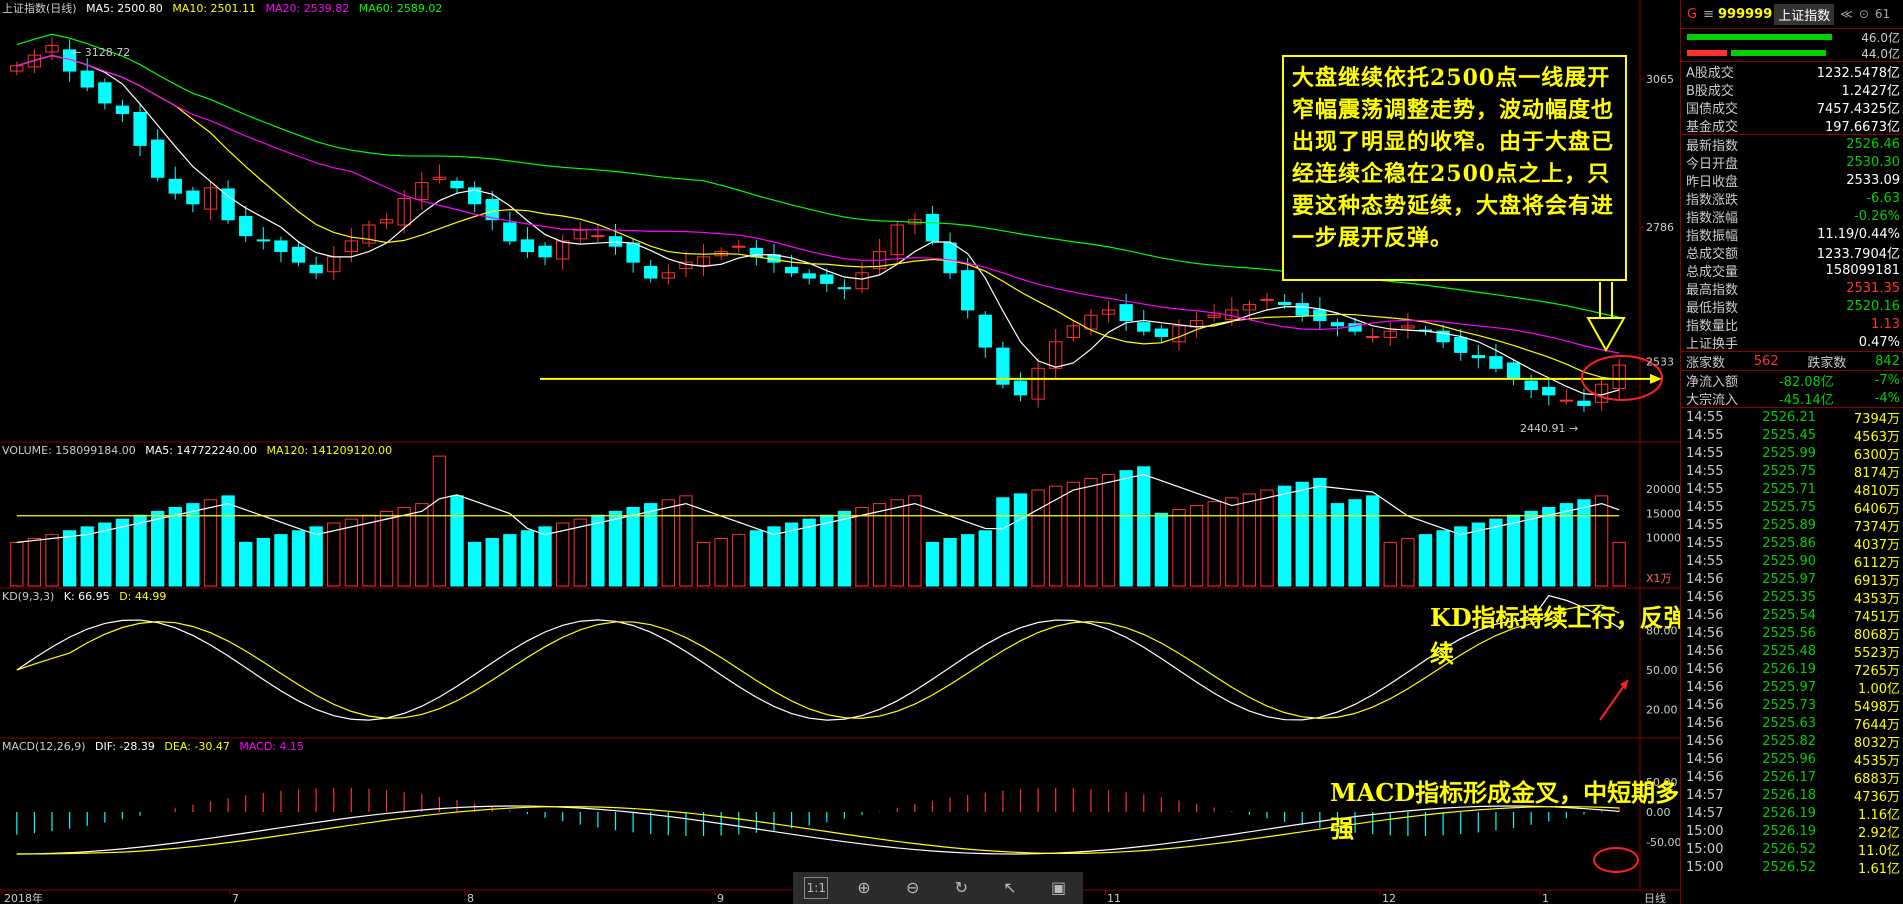 Image resolution: width=1903 pixels, height=904 pixels. I want to click on sidebar-header: G ≡ 999999 上证指数 ≪ ⊙ 61, so click(1792, 14).